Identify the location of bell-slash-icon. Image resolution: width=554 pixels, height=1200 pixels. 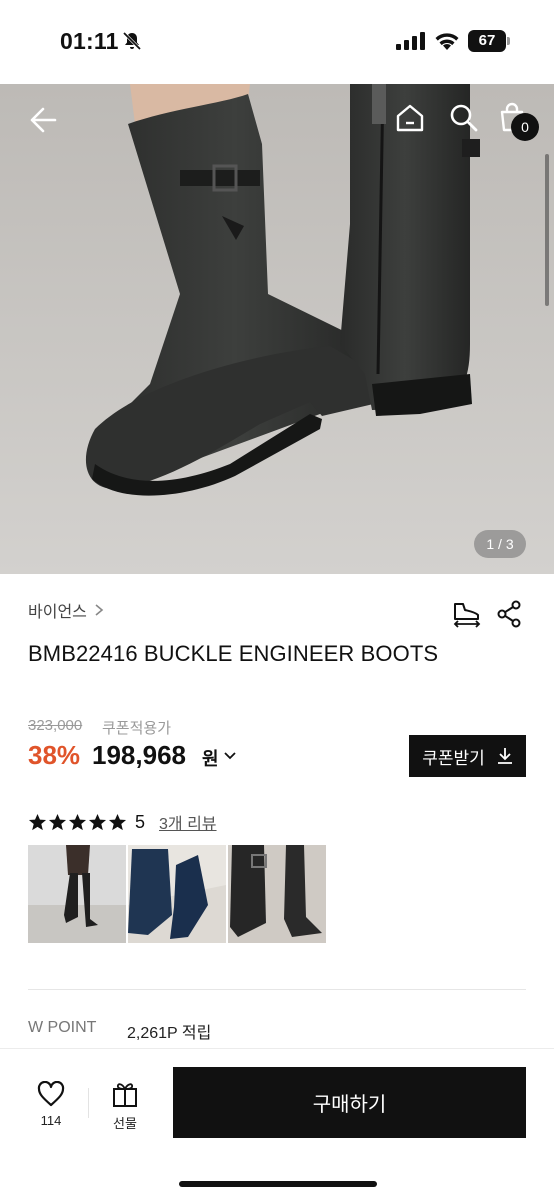
(132, 41).